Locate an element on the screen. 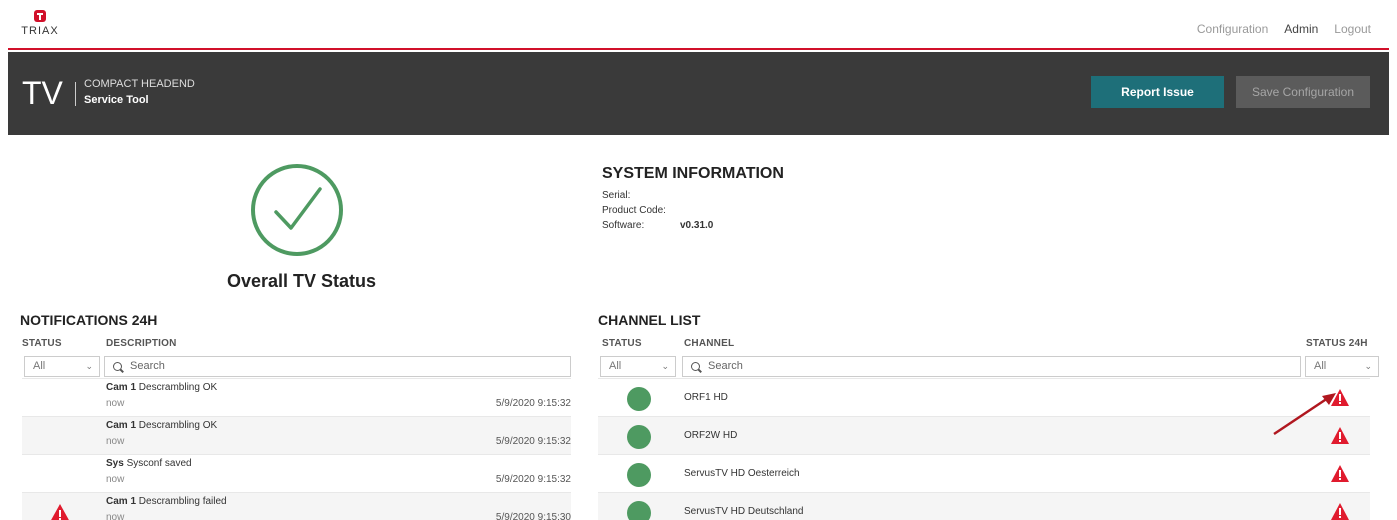 This screenshot has height=520, width=1397. software-value: v0.31.0 is located at coordinates (697, 225).